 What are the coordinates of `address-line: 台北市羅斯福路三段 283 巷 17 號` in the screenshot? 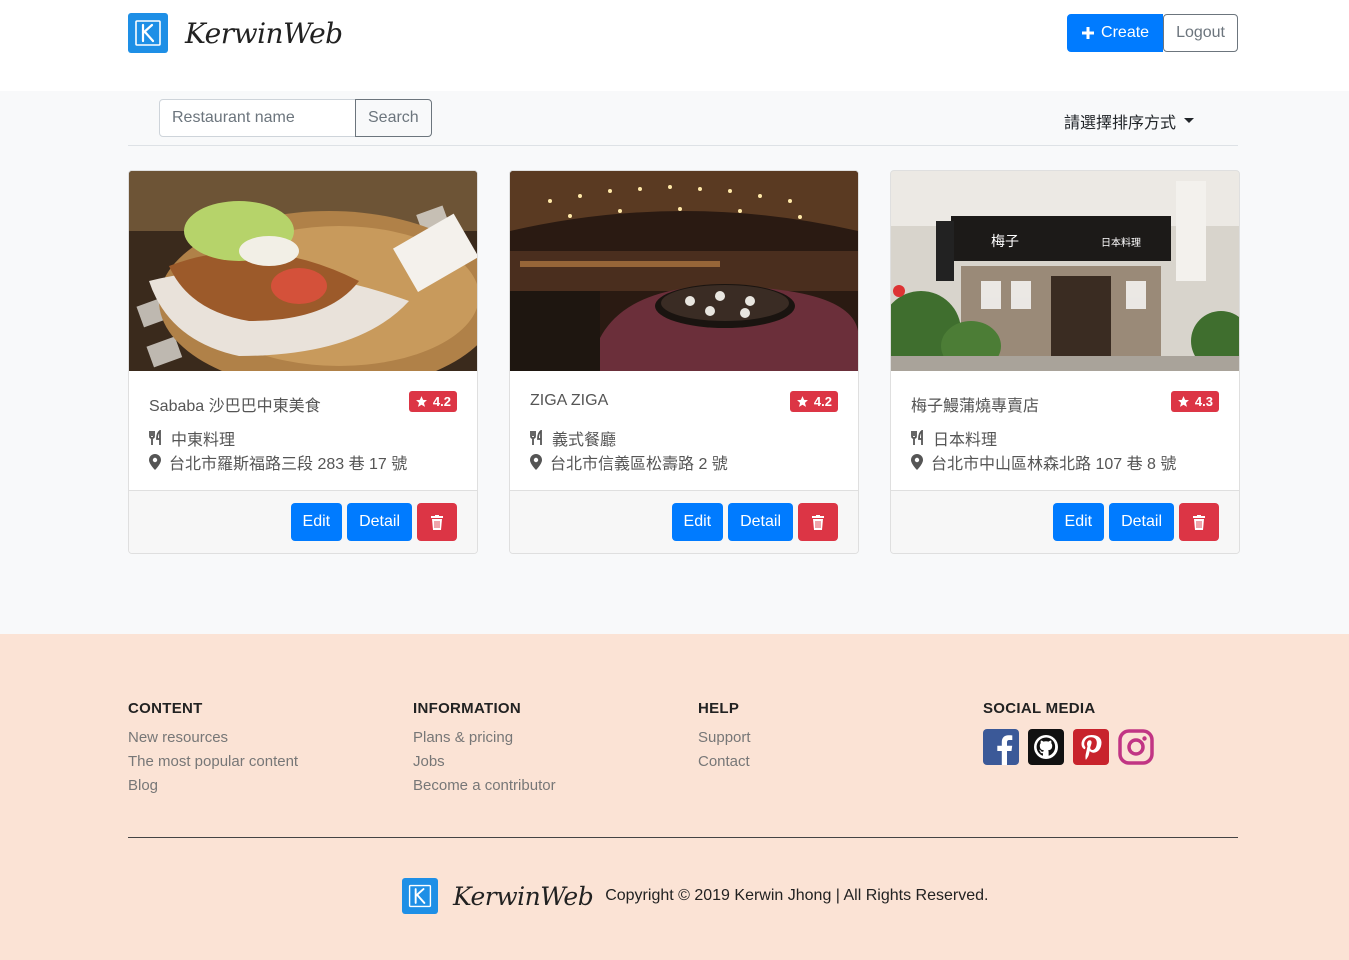 It's located at (278, 462).